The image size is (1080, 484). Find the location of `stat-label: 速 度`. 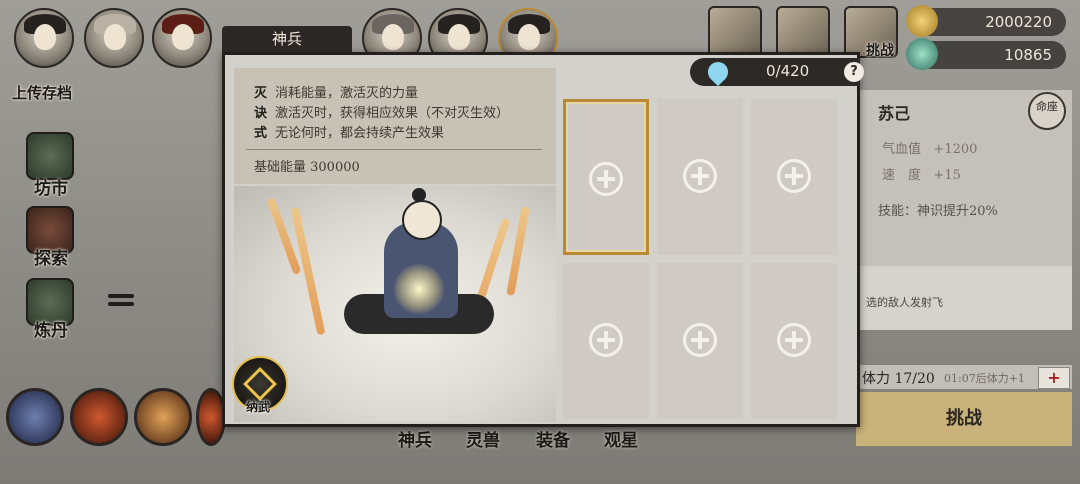

stat-label: 速 度 is located at coordinates (902, 175).